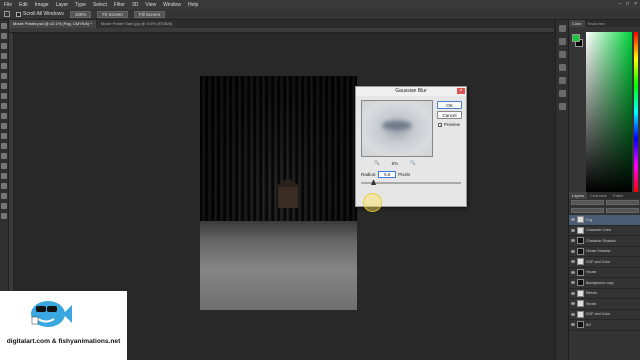 This screenshot has width=640, height=360. Describe the element at coordinates (136, 24) in the screenshot. I see `tab-movie-poster-sam: Movie Poster Sam.jpg @ 100% (RGB/8)` at that location.